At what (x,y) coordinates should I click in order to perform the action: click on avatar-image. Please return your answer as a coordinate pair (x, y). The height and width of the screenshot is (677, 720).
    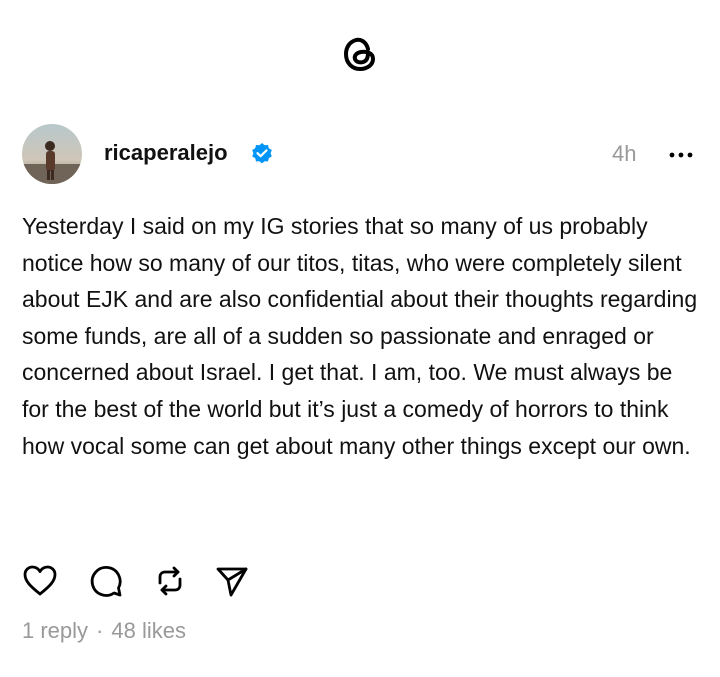
    Looking at the image, I should click on (52, 154).